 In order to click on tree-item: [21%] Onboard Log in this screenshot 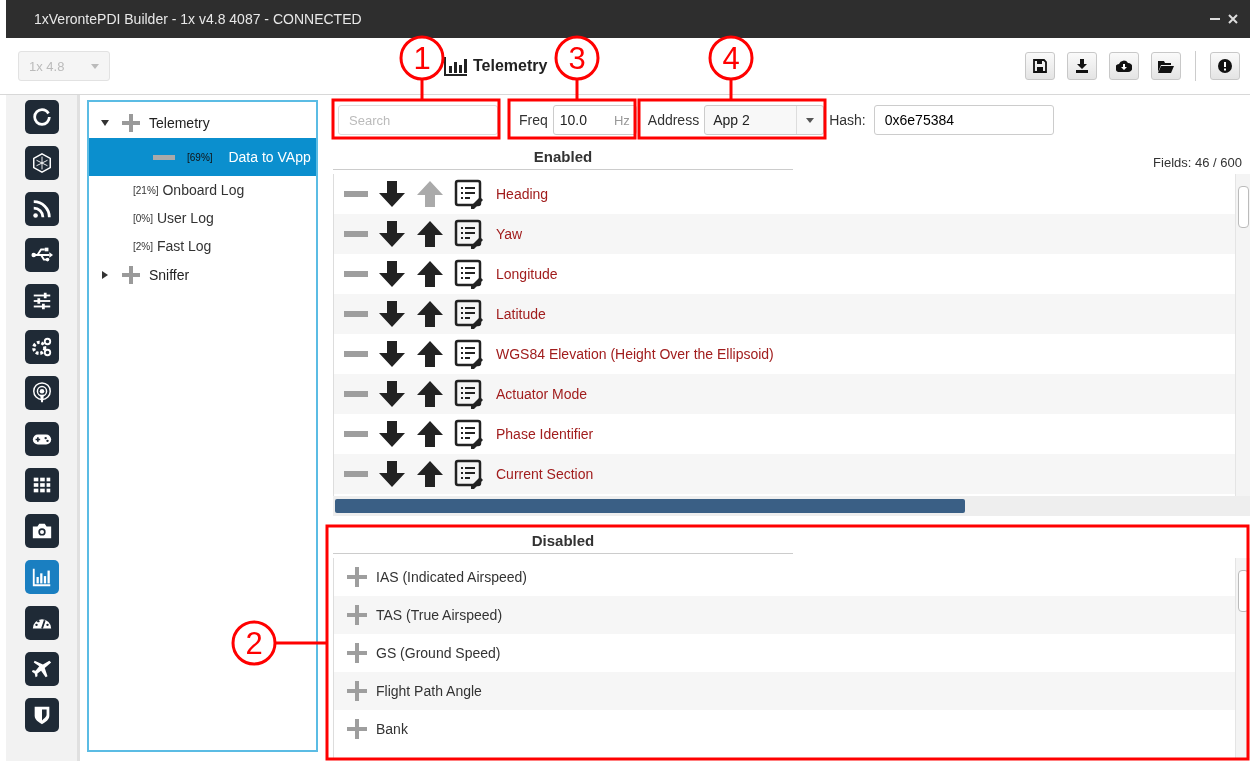, I will do `click(202, 190)`.